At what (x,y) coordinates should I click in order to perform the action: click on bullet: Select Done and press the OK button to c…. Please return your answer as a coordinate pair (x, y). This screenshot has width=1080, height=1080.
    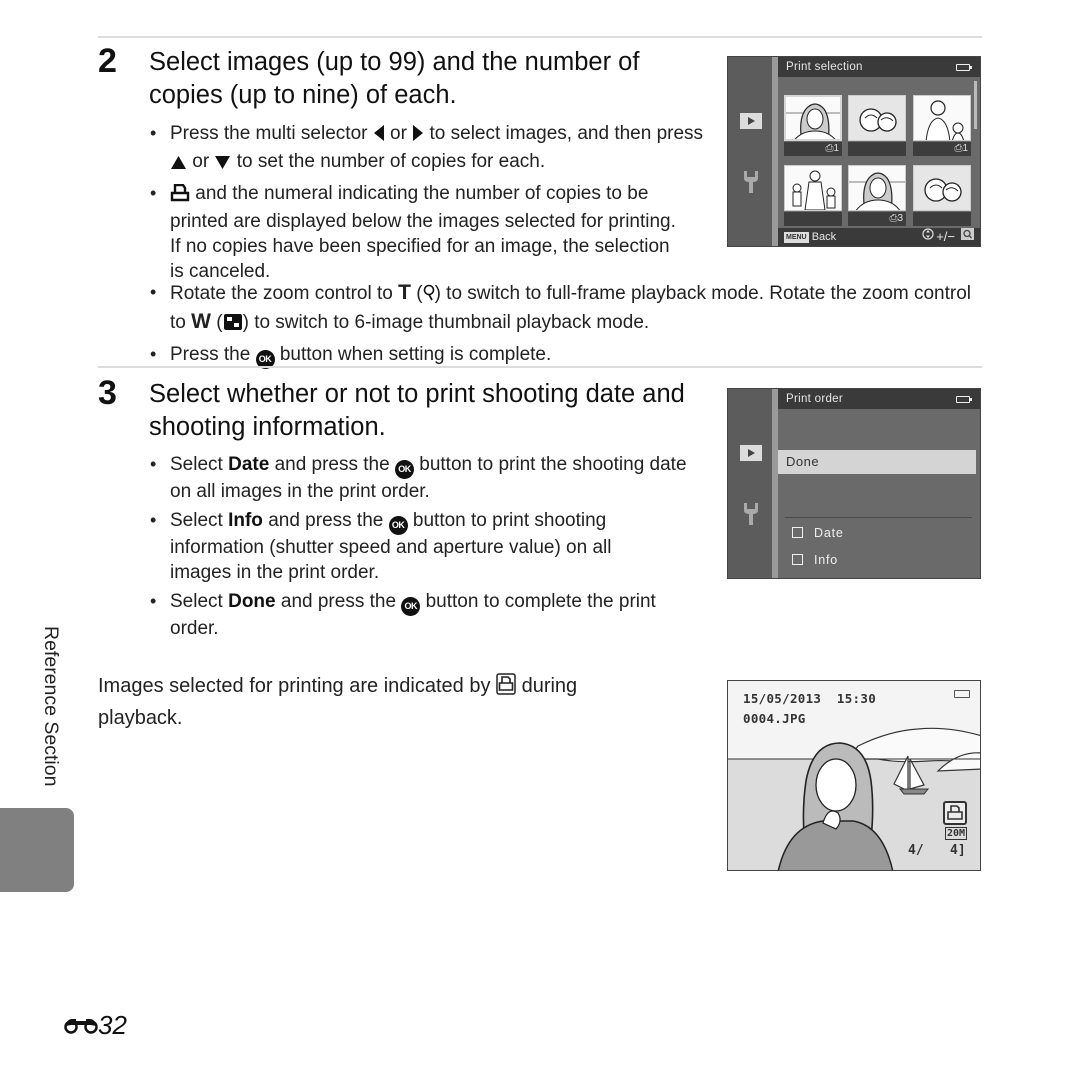
    Looking at the image, I should click on (428, 615).